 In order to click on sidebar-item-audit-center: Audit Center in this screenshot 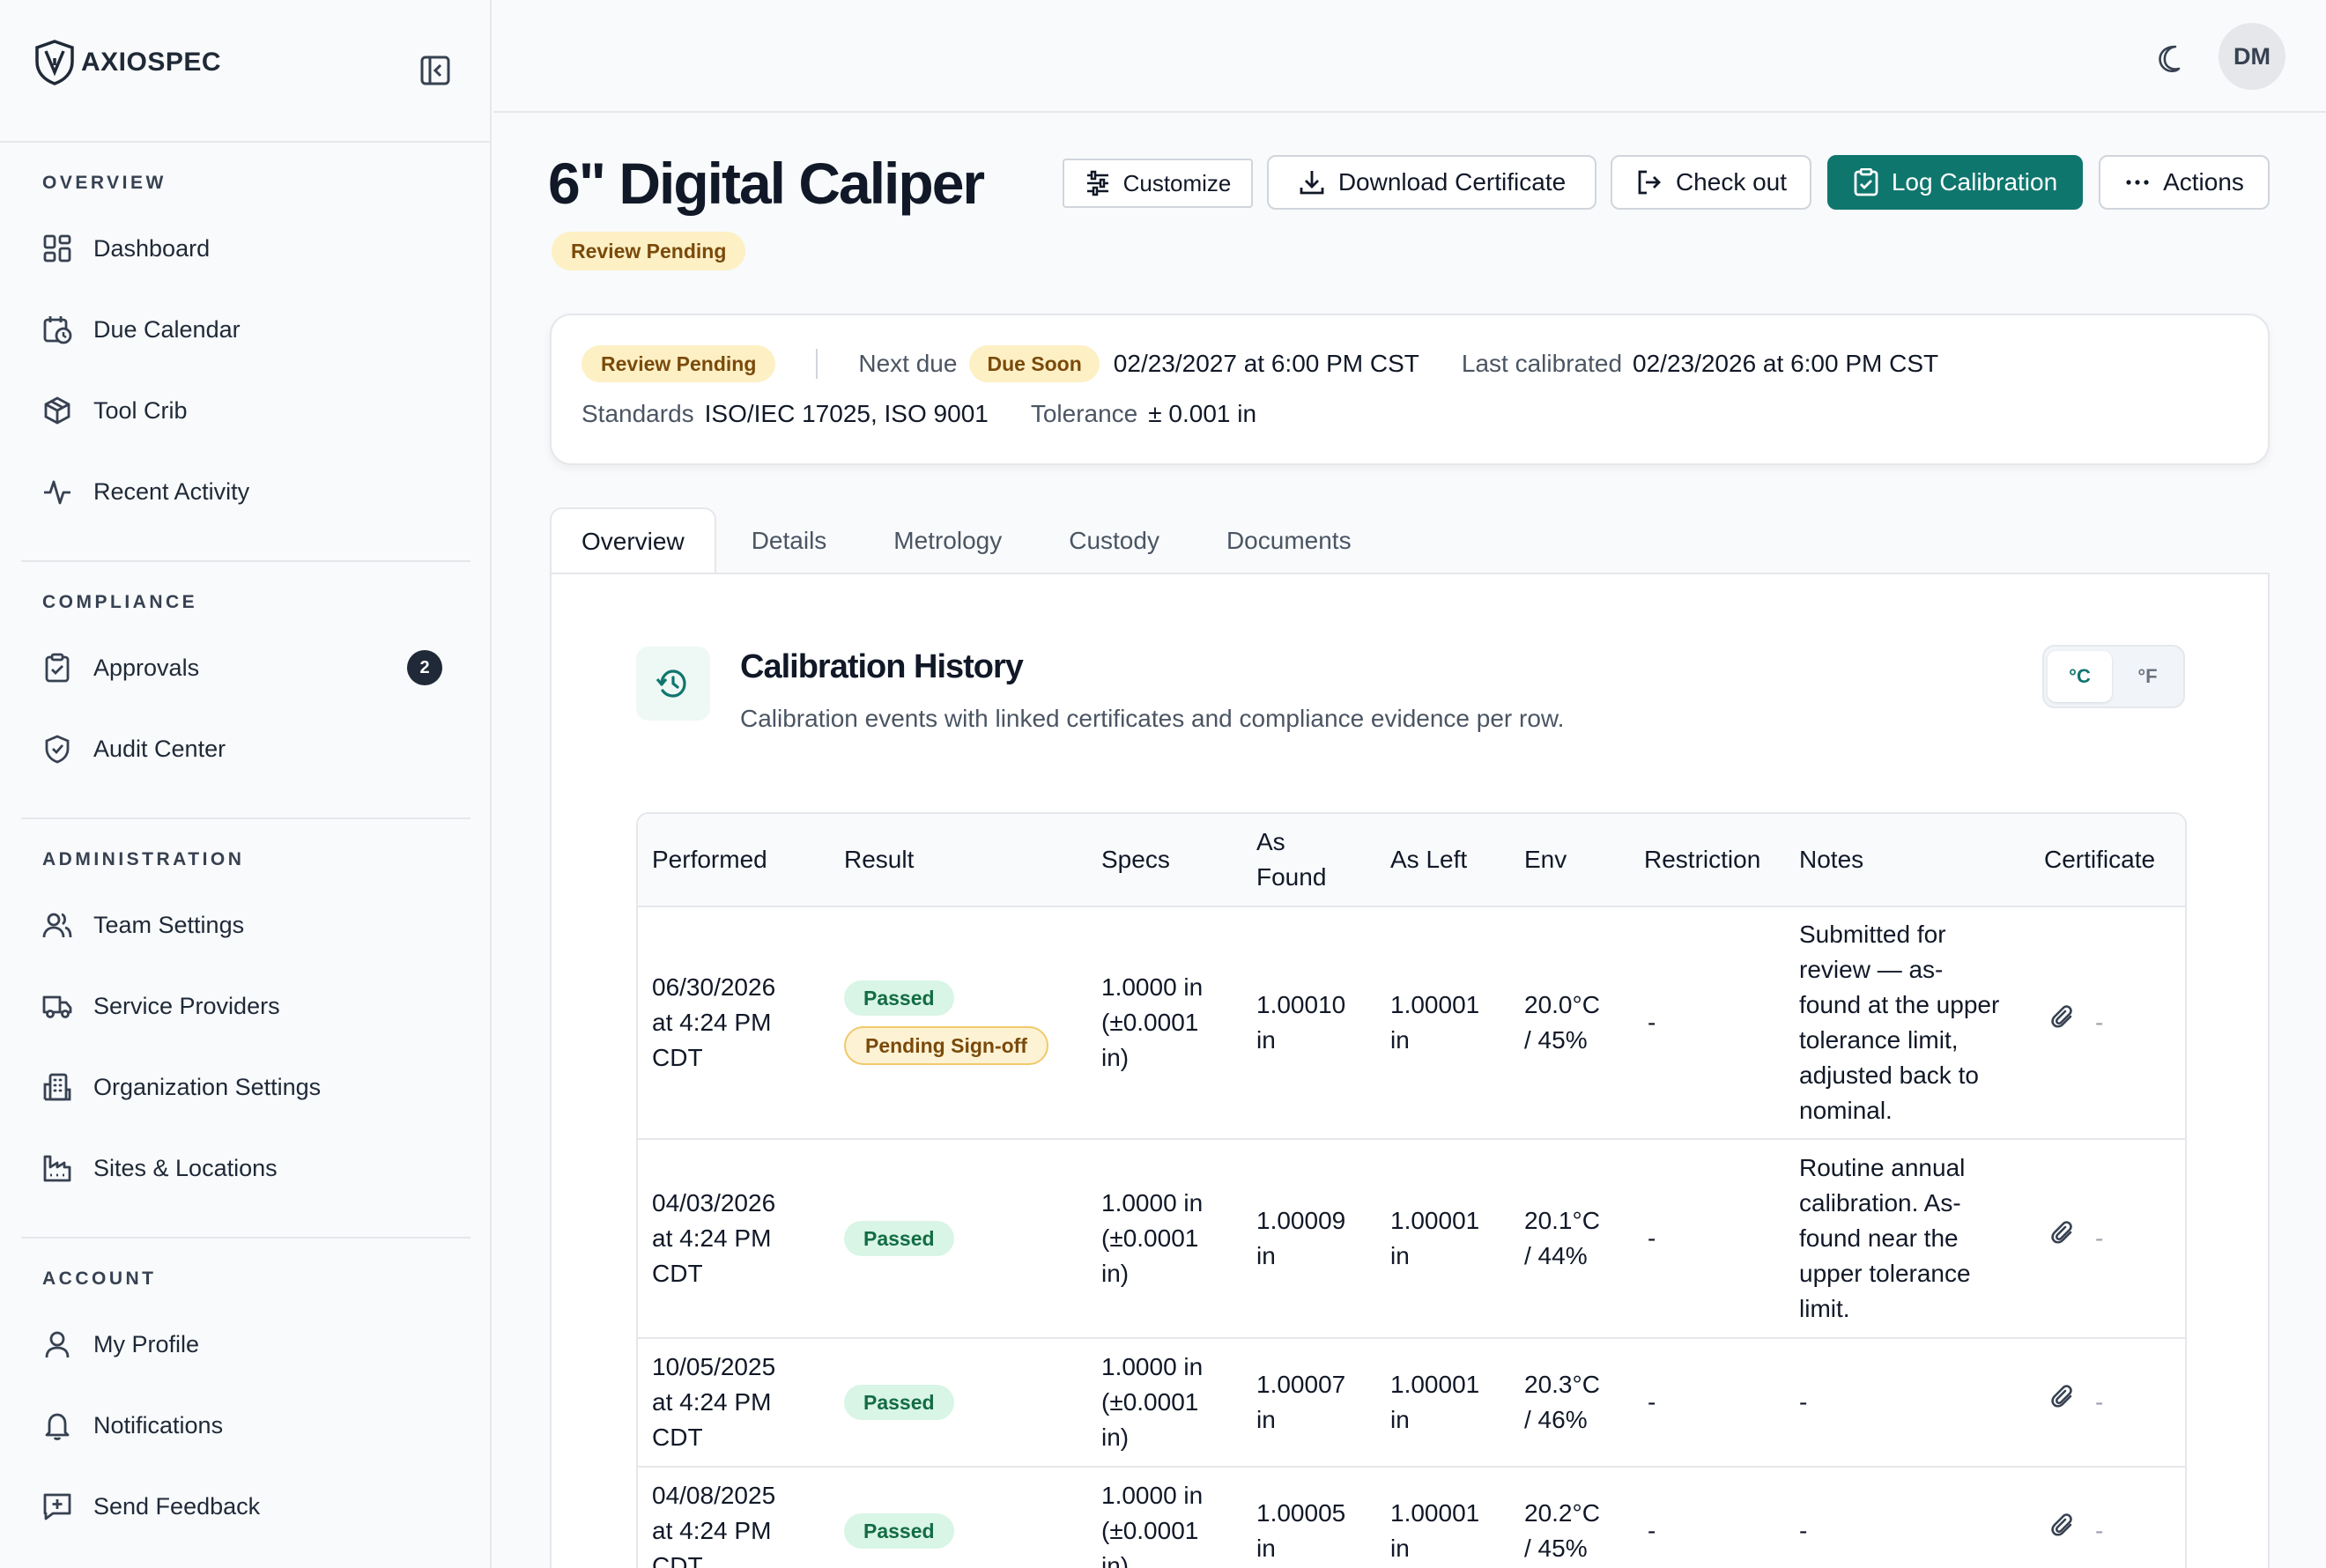, I will do `click(245, 748)`.